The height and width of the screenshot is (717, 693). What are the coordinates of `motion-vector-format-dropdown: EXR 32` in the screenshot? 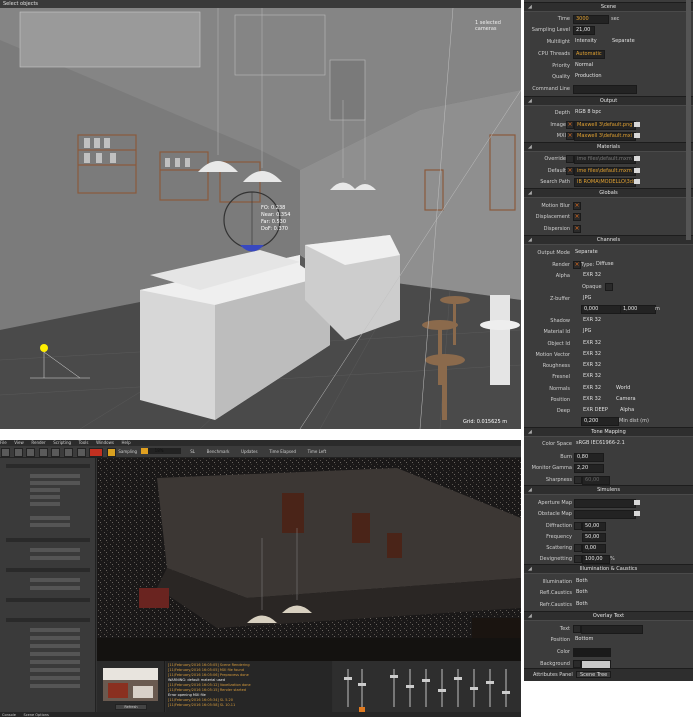 It's located at (591, 354).